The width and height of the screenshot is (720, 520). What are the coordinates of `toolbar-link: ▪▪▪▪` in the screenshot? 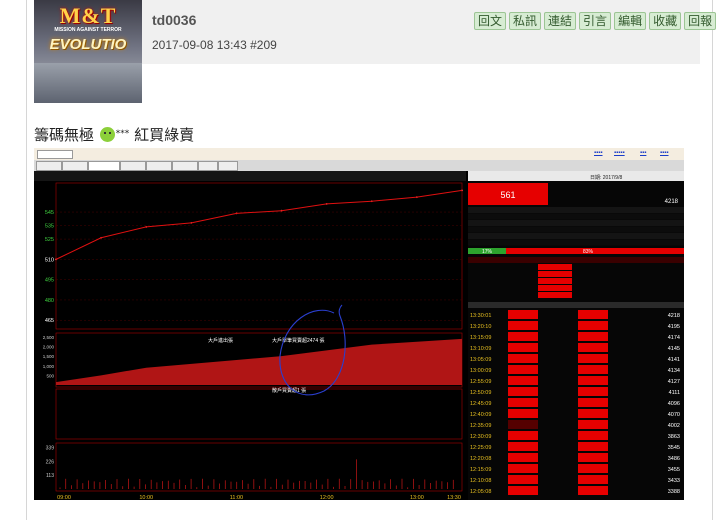 It's located at (598, 153).